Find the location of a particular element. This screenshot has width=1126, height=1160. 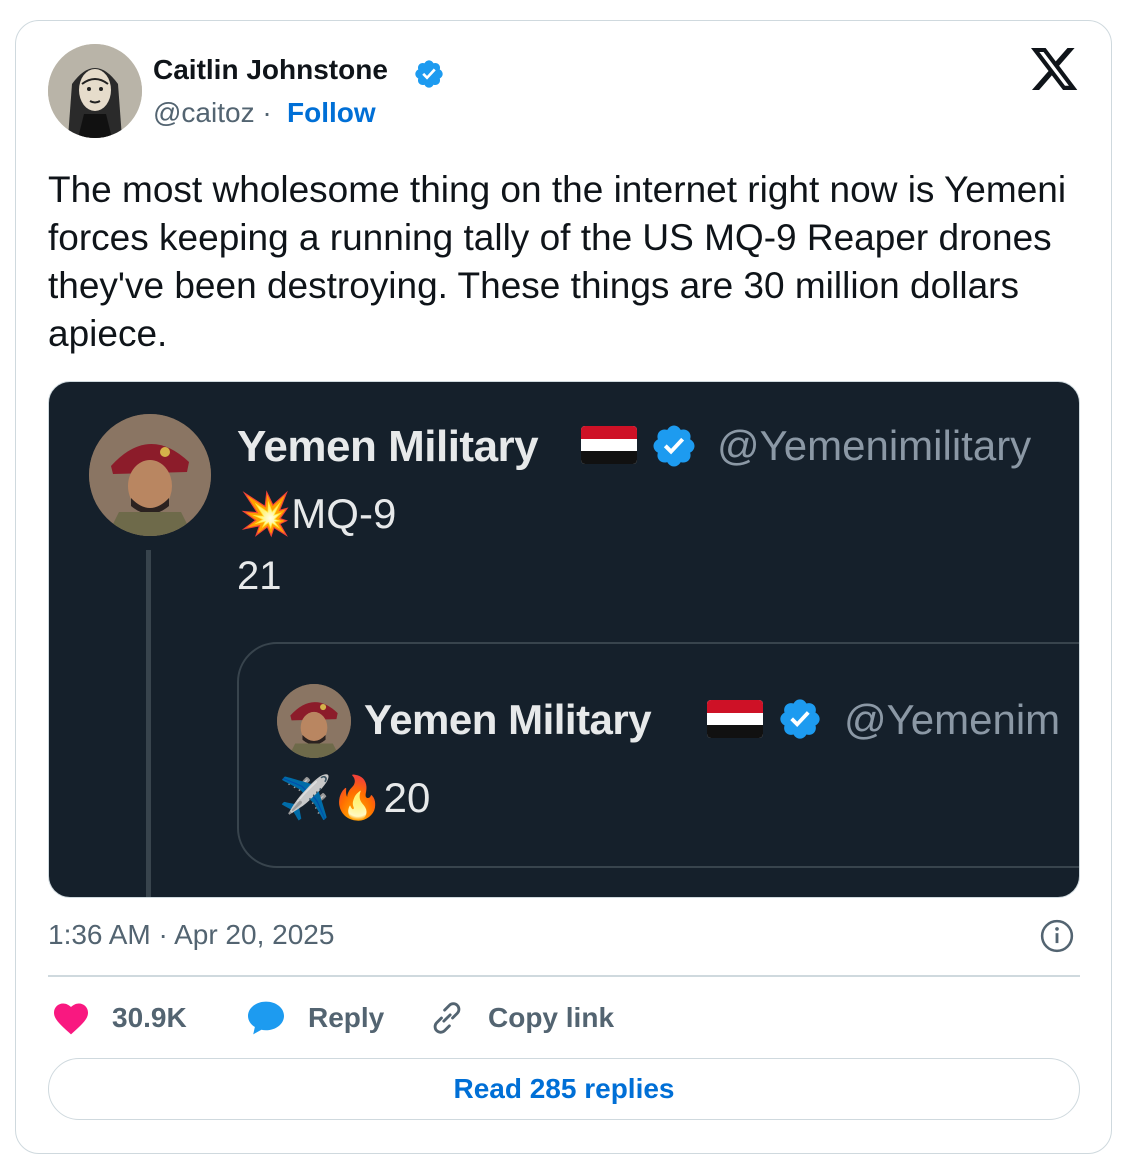

fire-icon: 🔥 is located at coordinates (357, 797).